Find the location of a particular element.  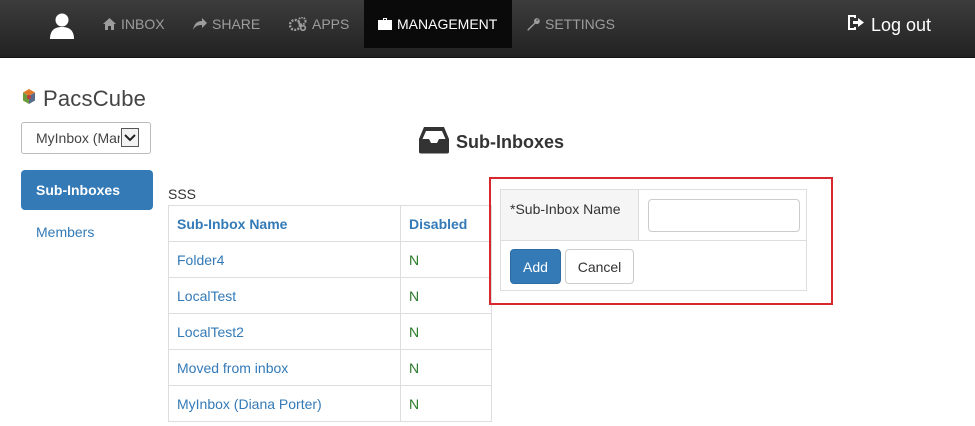

home-icon is located at coordinates (109, 24).